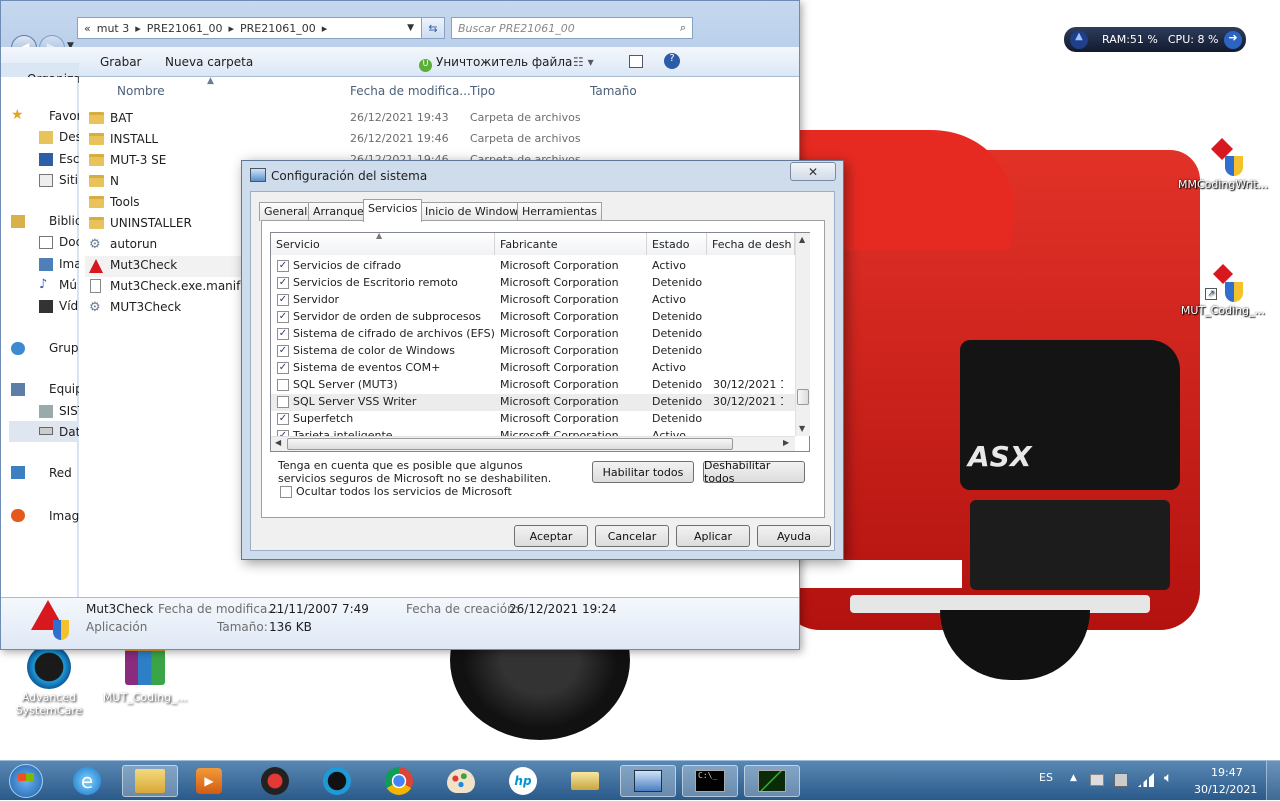 The image size is (1280, 801). I want to click on scroll-right-icon: ▶, so click(786, 442).